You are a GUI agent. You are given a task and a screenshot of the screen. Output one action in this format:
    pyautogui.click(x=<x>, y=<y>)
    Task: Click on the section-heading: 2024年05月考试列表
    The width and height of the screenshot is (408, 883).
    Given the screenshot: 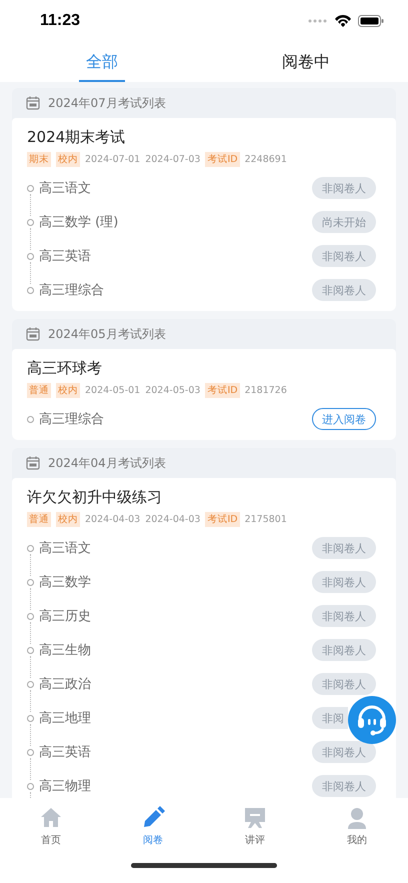 What is the action you would take?
    pyautogui.click(x=107, y=334)
    